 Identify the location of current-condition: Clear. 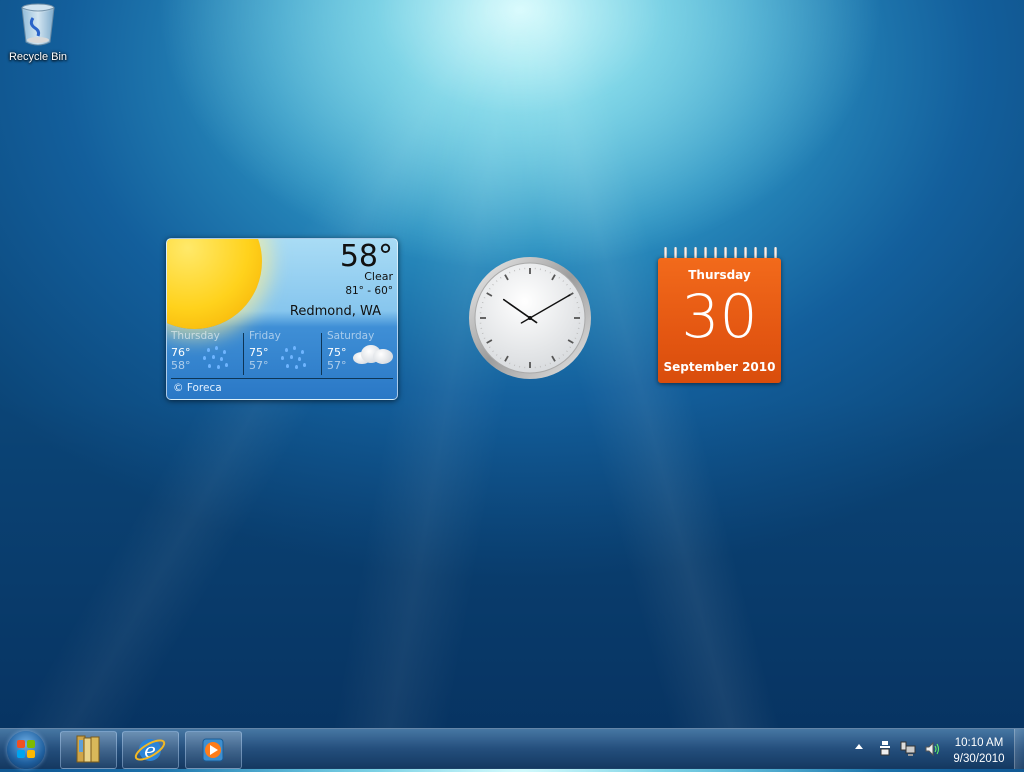
(378, 276).